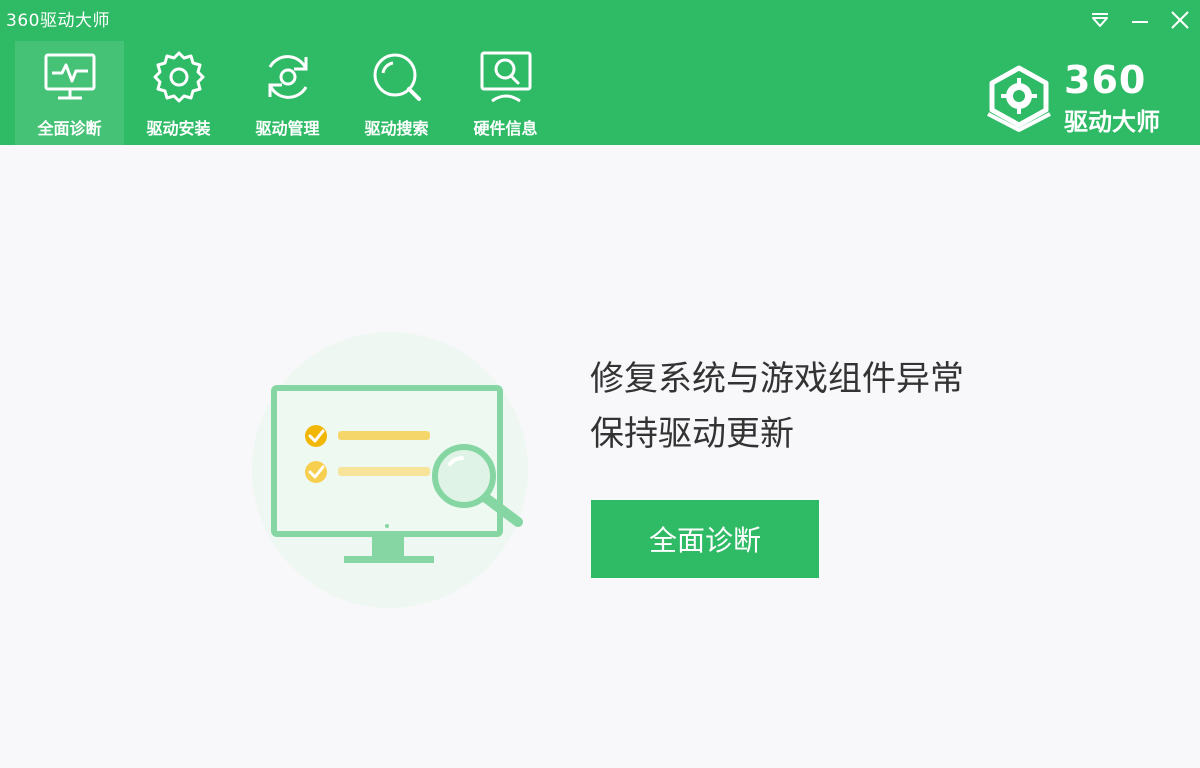 The image size is (1200, 768). I want to click on full-diagnosis-button: 全面诊断, so click(705, 539).